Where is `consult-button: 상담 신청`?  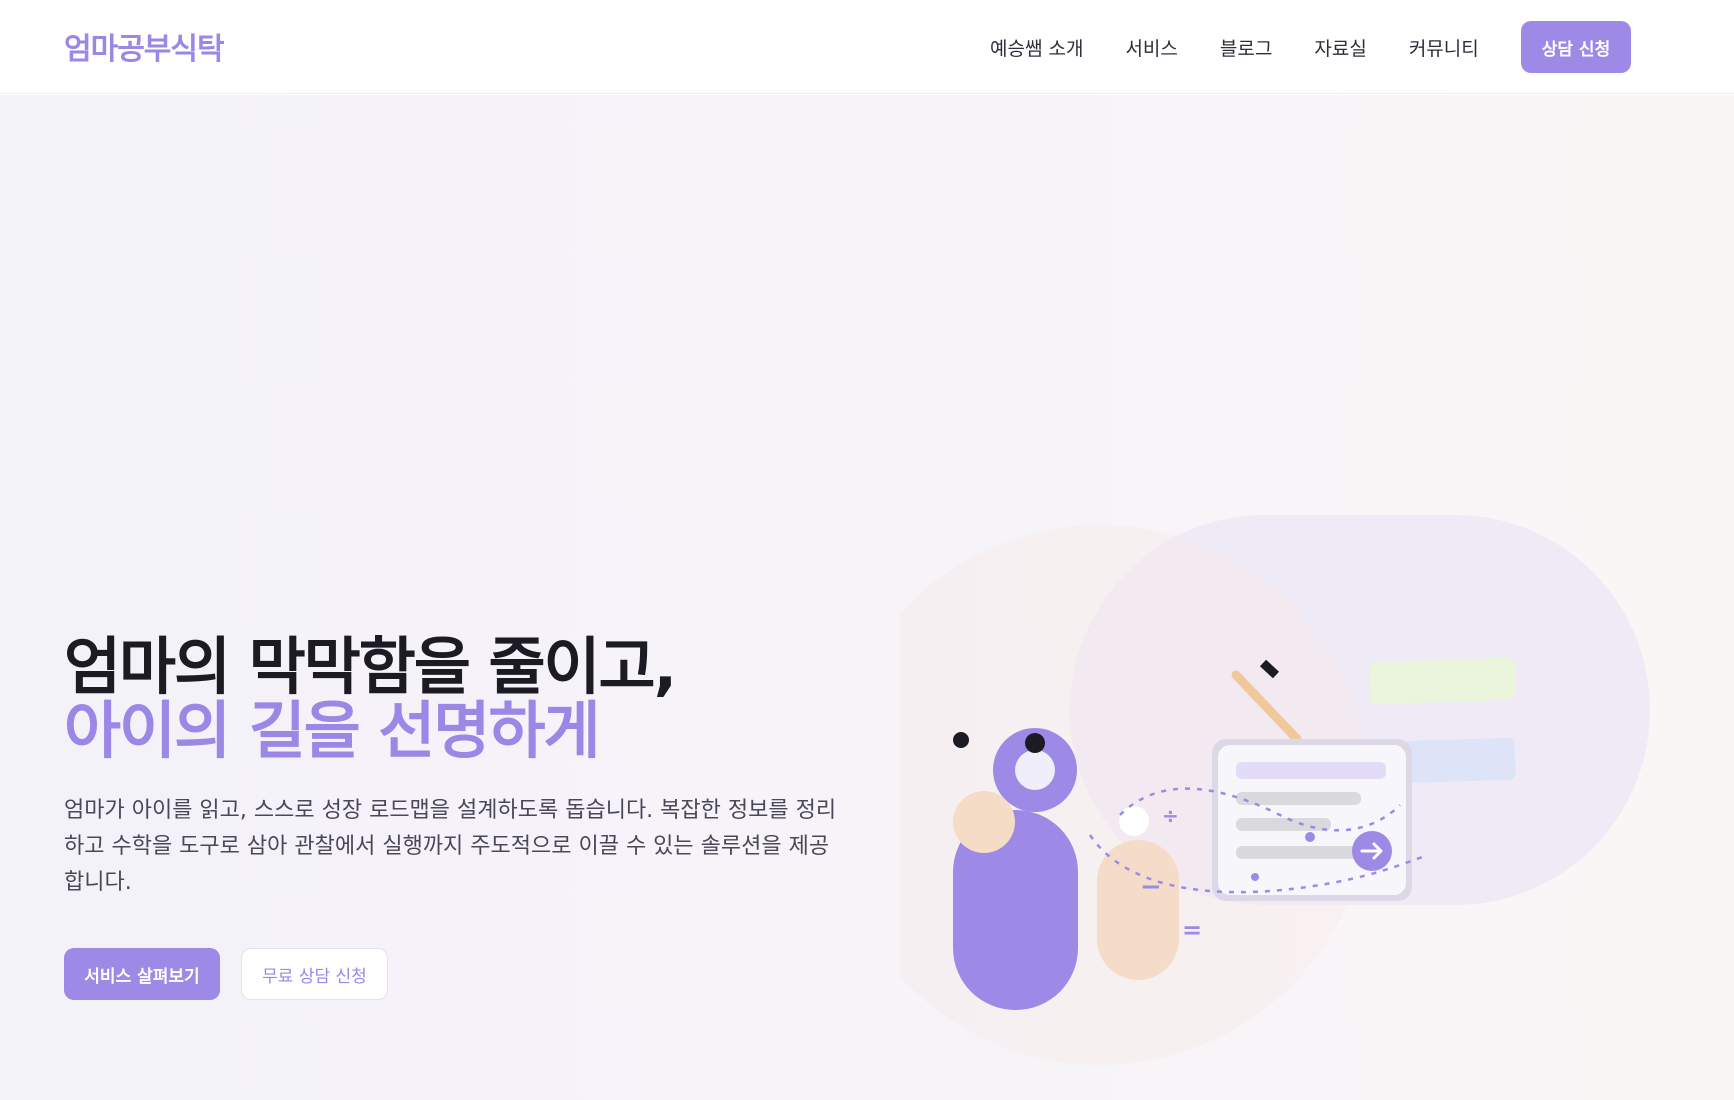 consult-button: 상담 신청 is located at coordinates (1576, 47).